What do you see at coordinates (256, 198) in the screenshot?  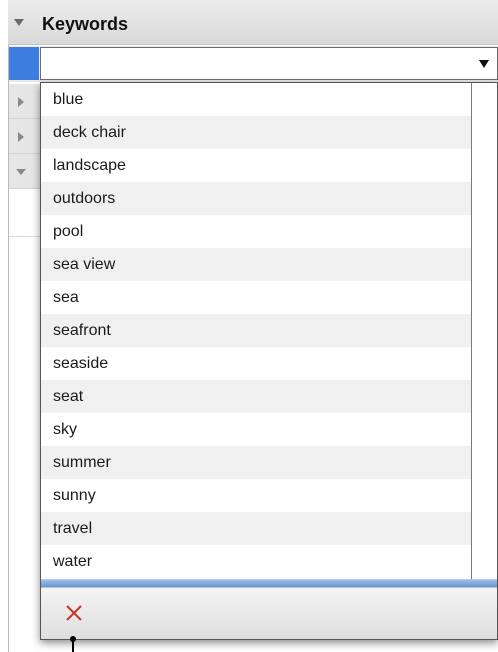 I see `keyword-option: outdoors` at bounding box center [256, 198].